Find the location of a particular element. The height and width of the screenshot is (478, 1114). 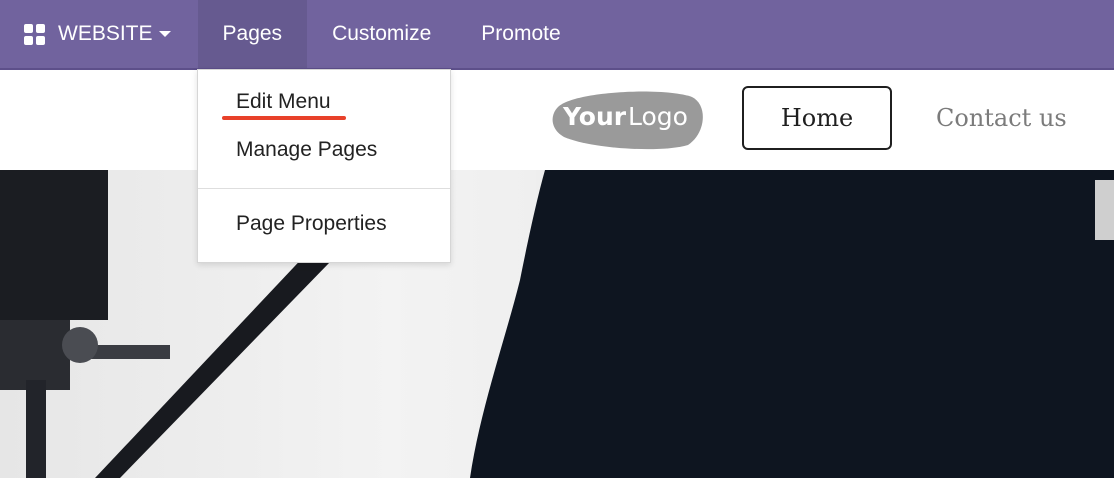

menu-pages: Pages is located at coordinates (252, 34).